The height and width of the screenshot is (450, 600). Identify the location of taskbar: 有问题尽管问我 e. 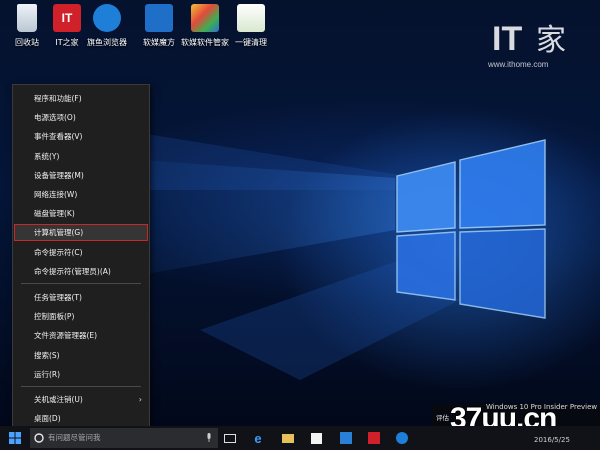
(300, 438).